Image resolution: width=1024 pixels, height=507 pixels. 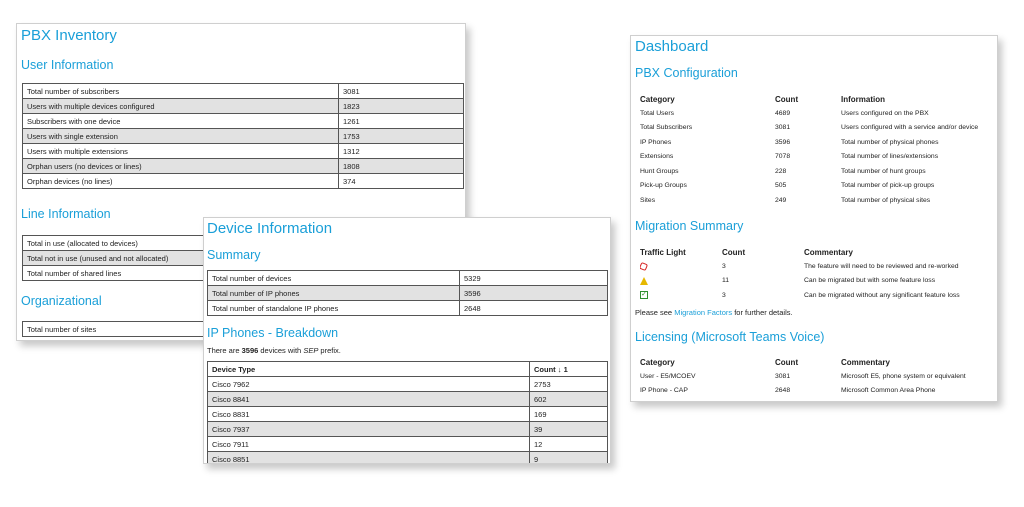 What do you see at coordinates (66, 214) in the screenshot?
I see `line-info-heading: Line Information` at bounding box center [66, 214].